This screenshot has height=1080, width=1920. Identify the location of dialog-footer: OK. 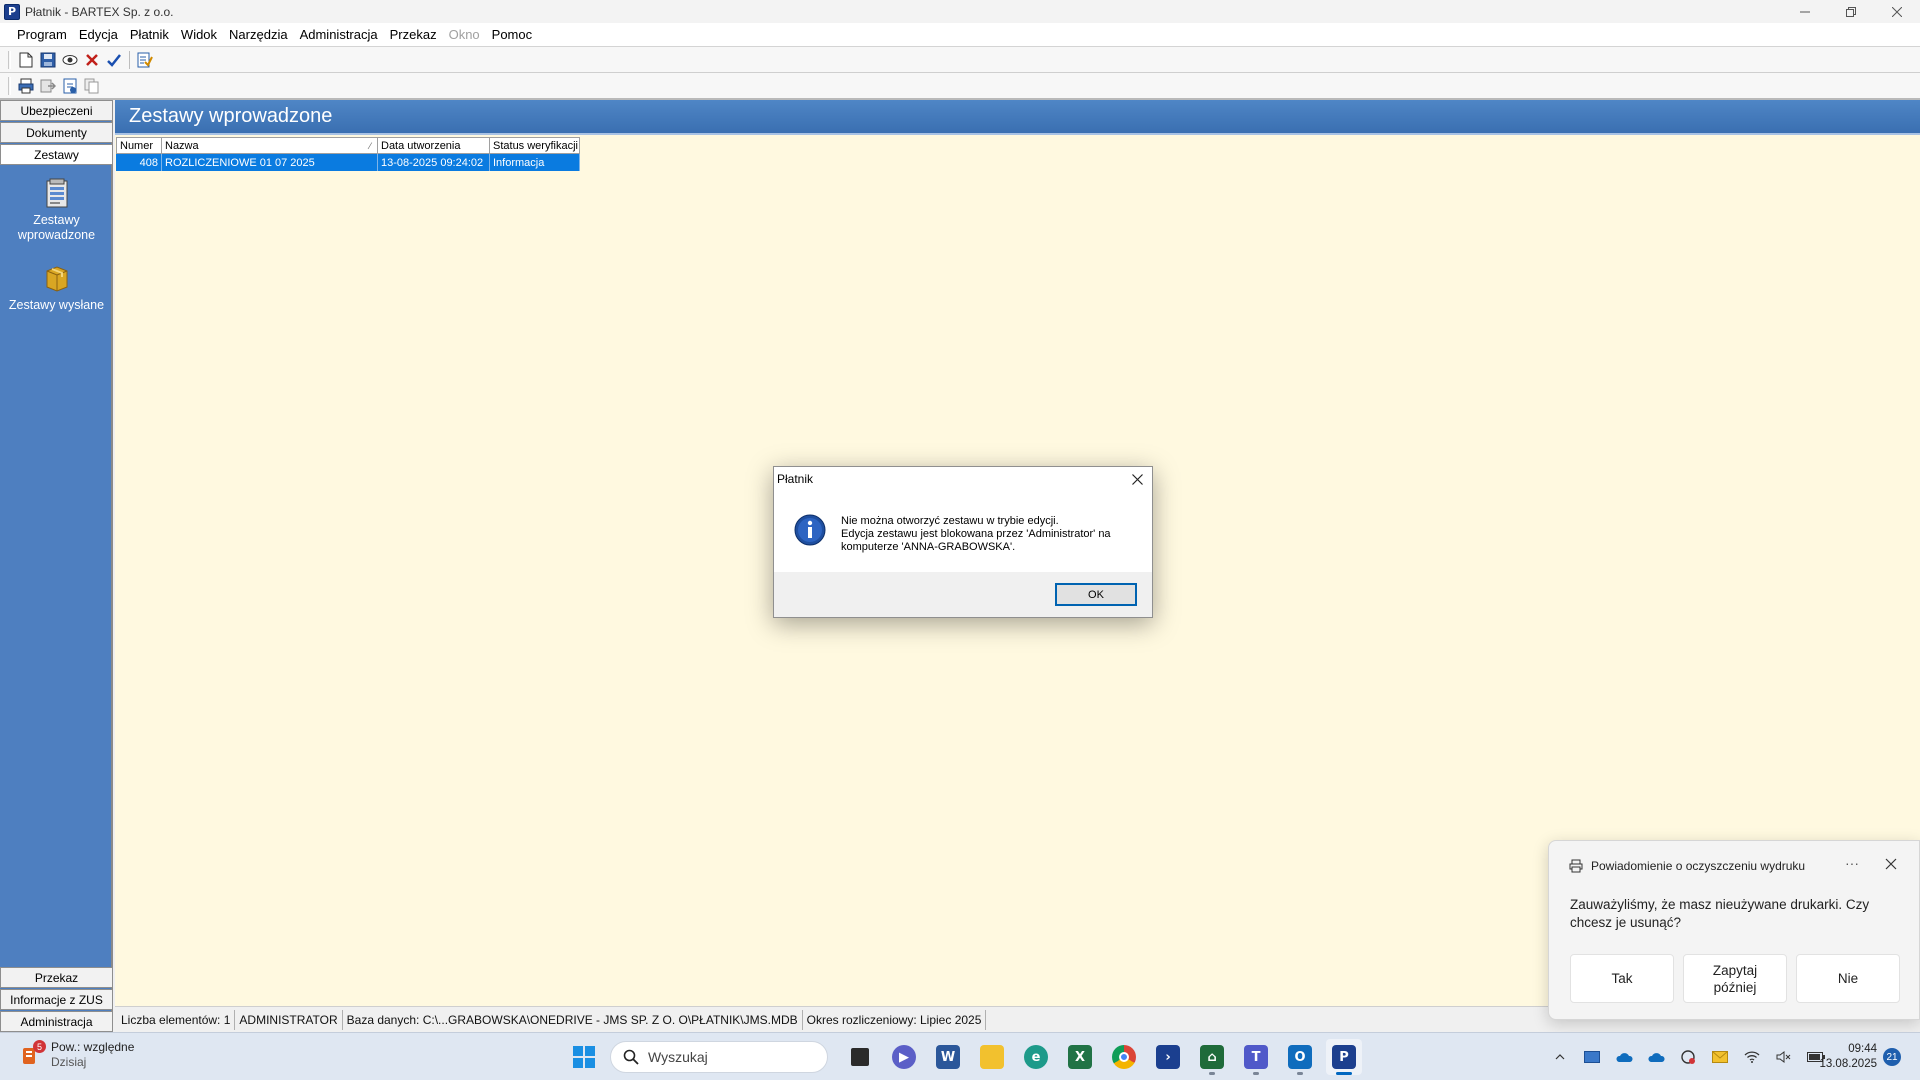
(963, 594).